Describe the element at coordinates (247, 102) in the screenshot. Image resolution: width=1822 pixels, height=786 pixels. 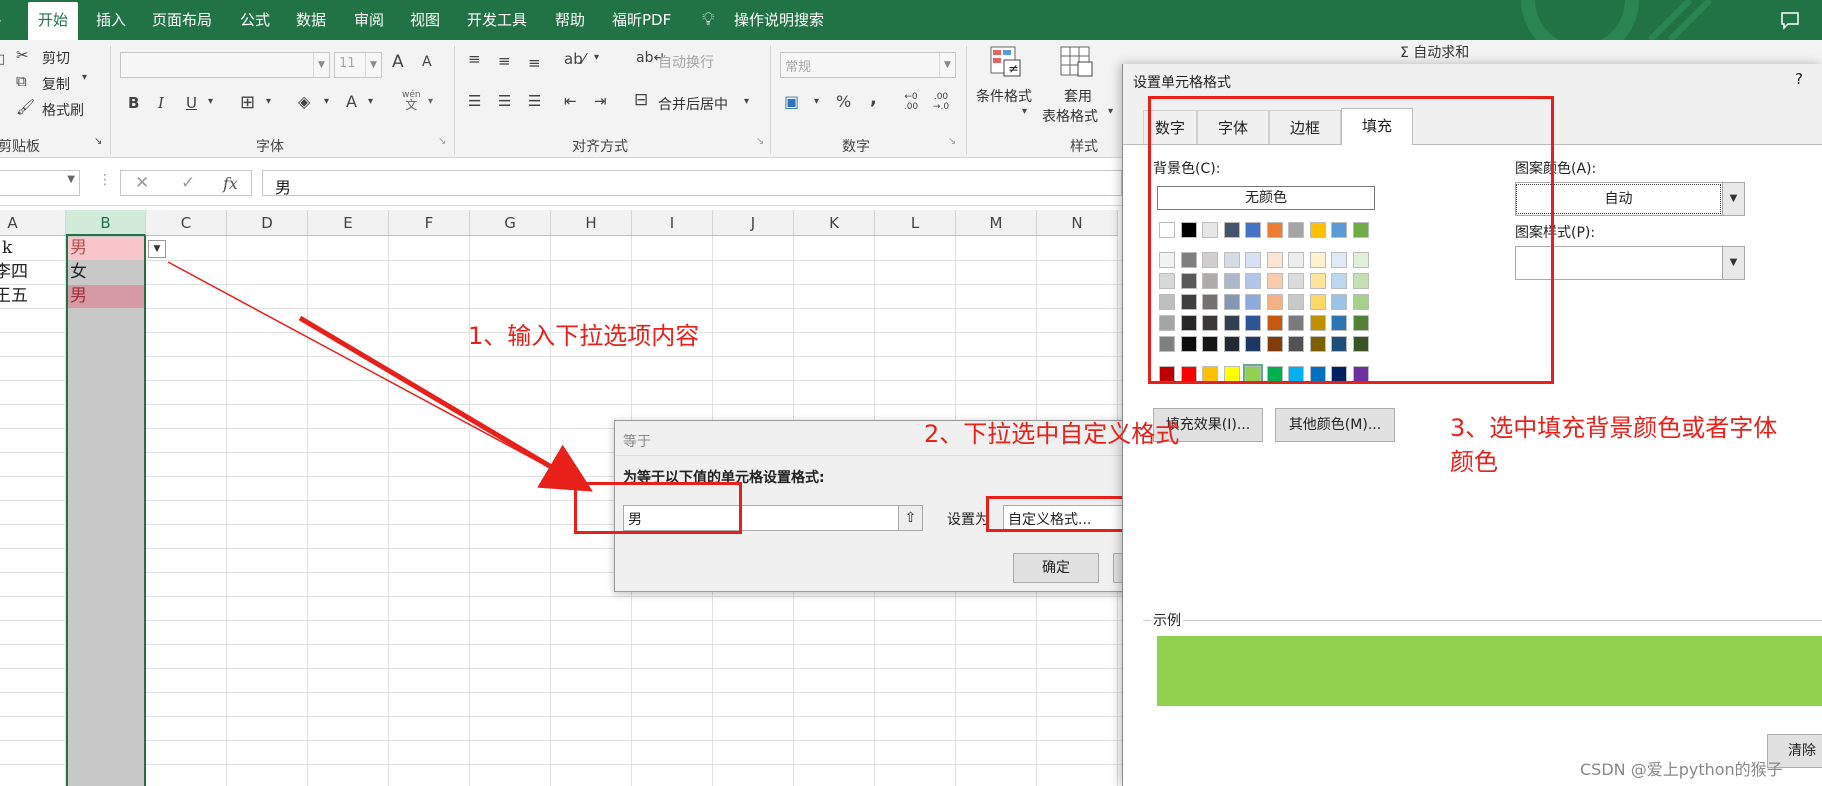
I see `borders-icon: ⊞` at that location.